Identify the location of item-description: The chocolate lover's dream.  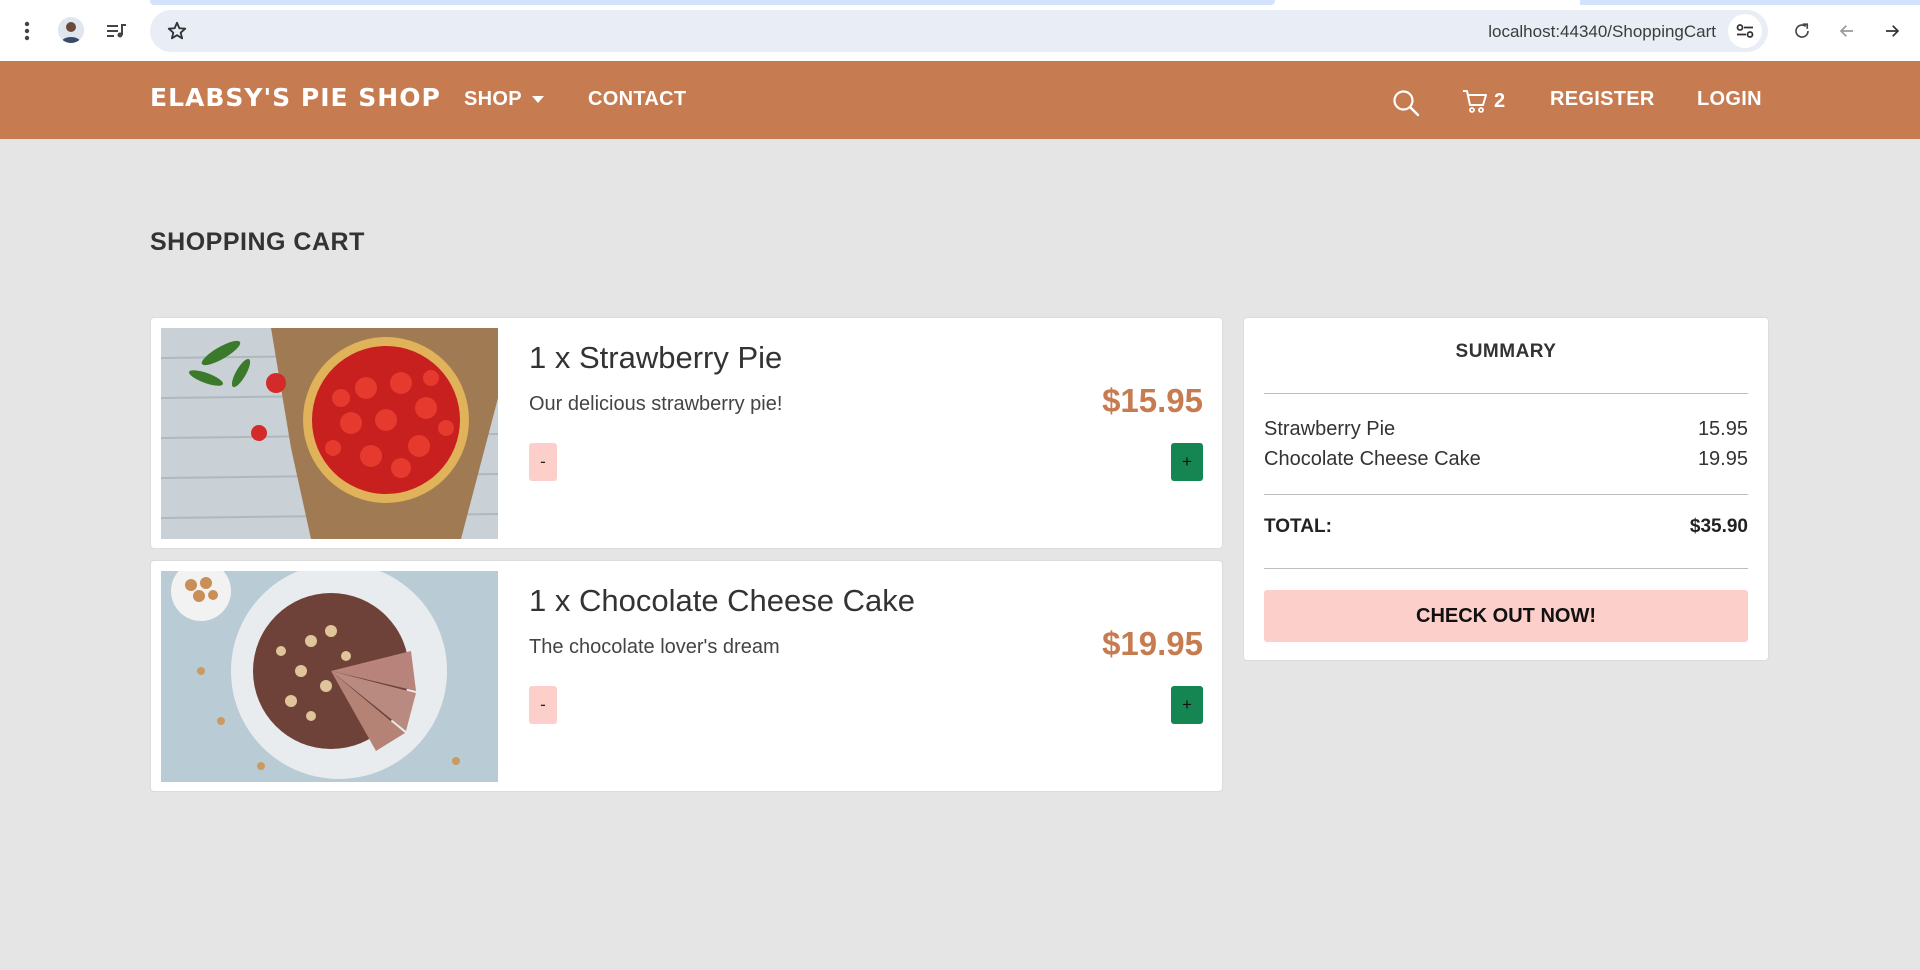
(654, 647).